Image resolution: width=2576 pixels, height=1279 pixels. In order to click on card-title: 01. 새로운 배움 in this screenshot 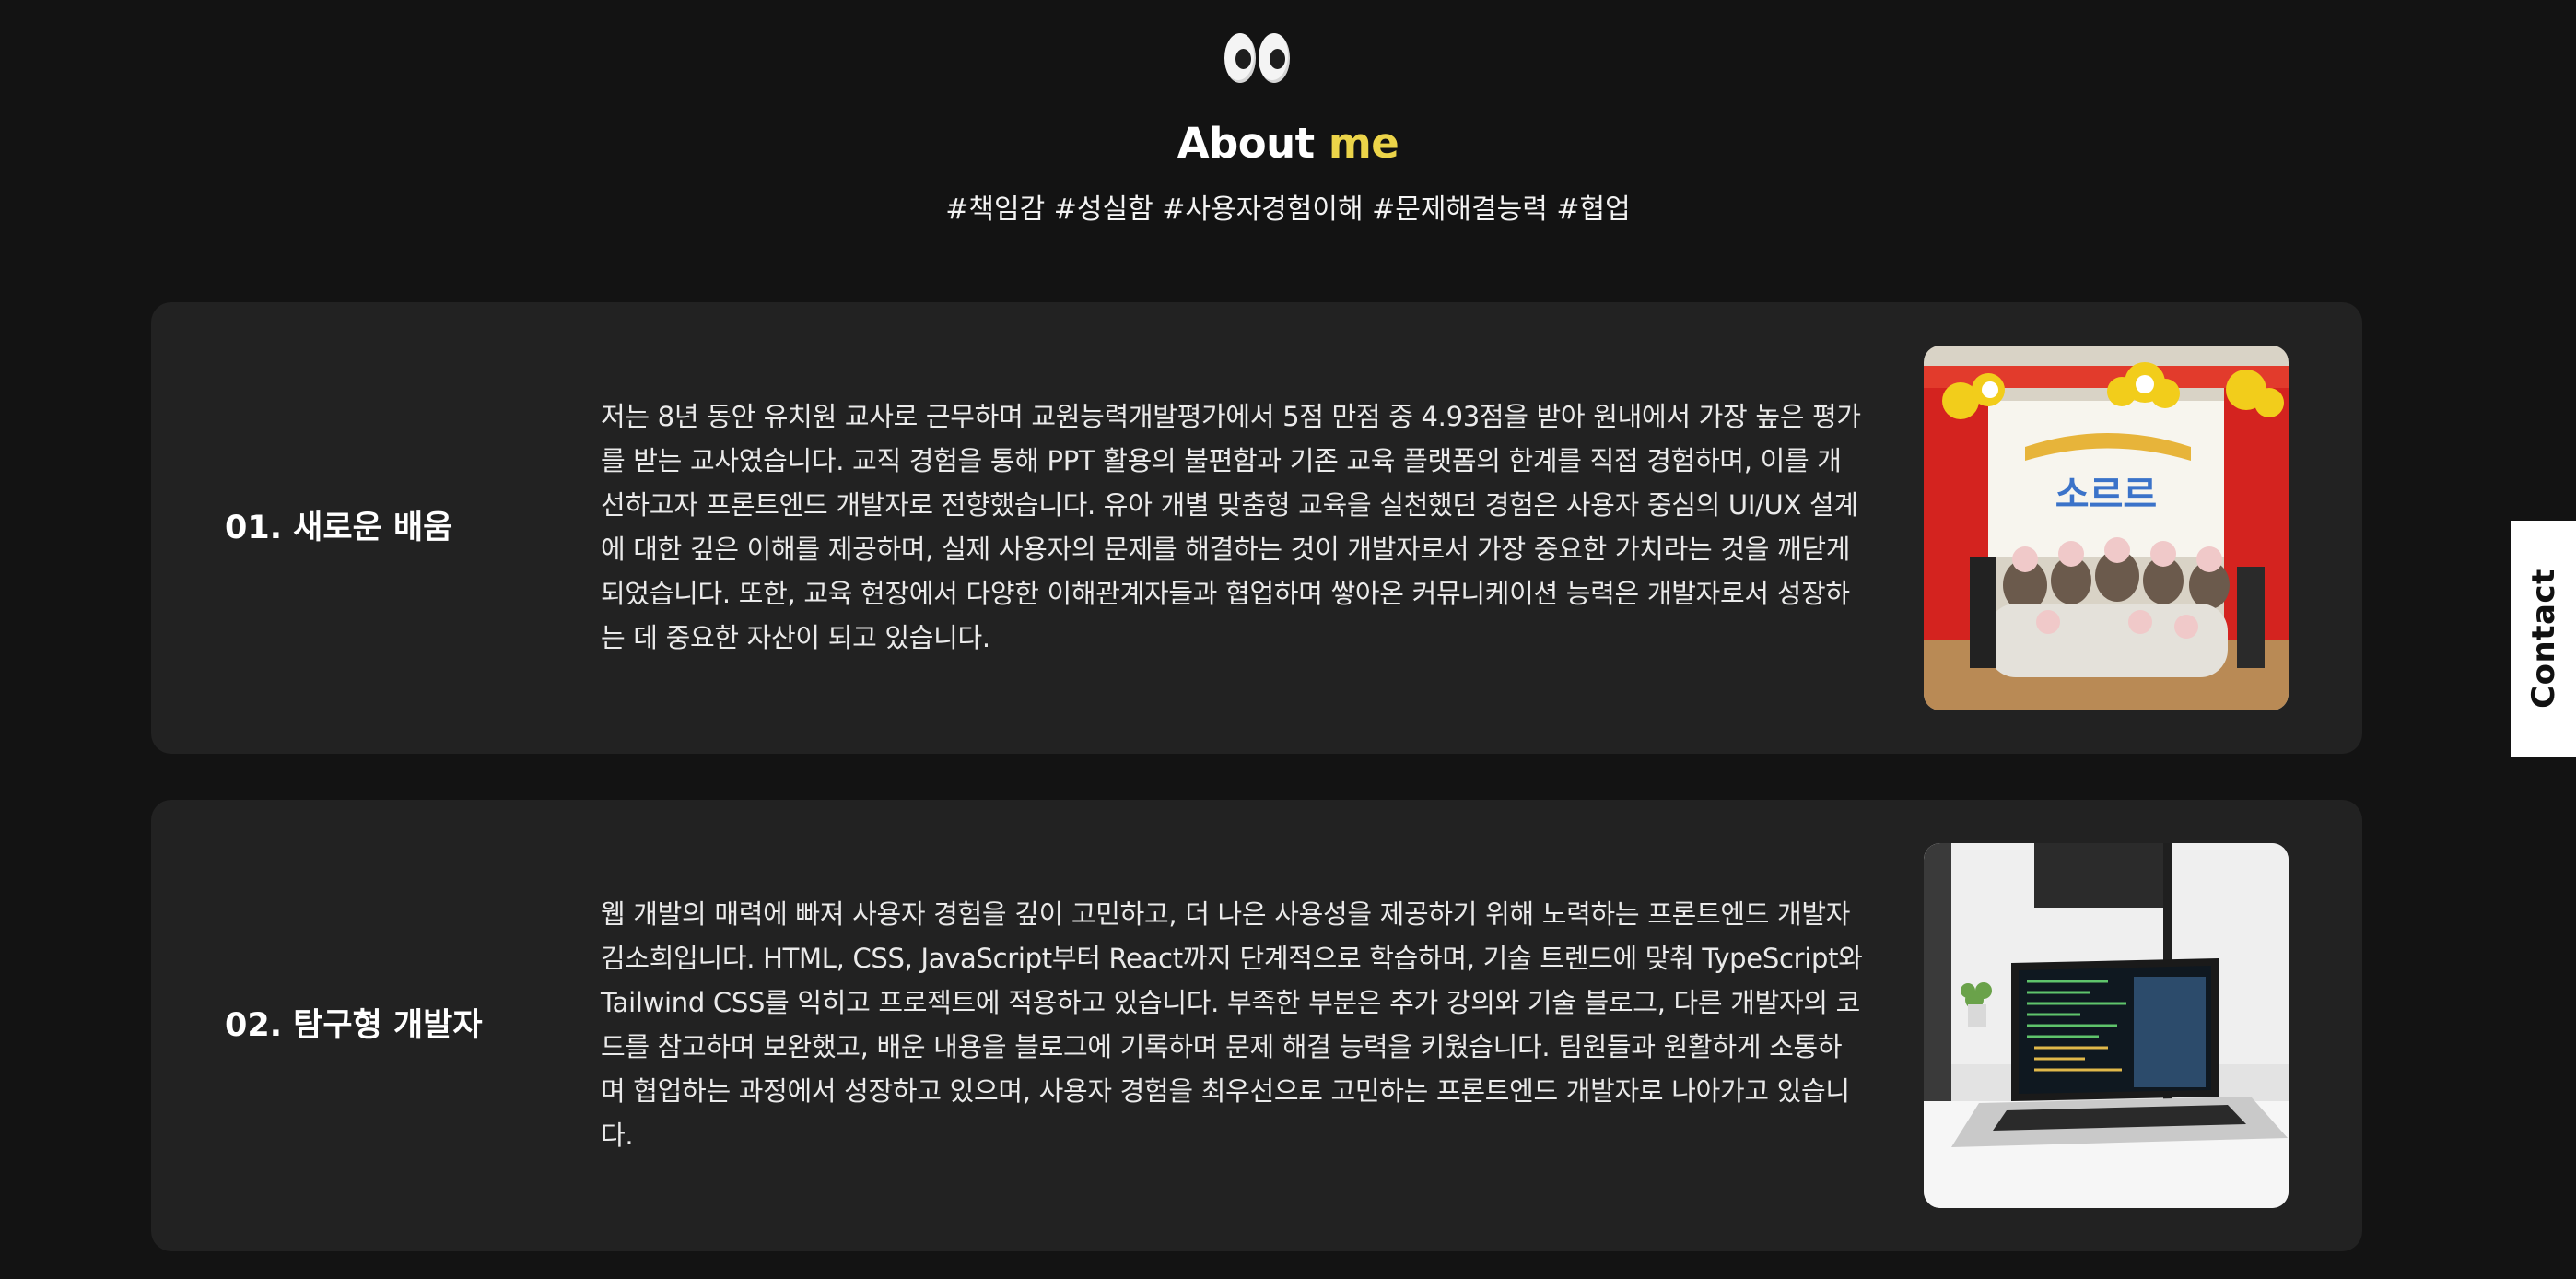, I will do `click(339, 528)`.